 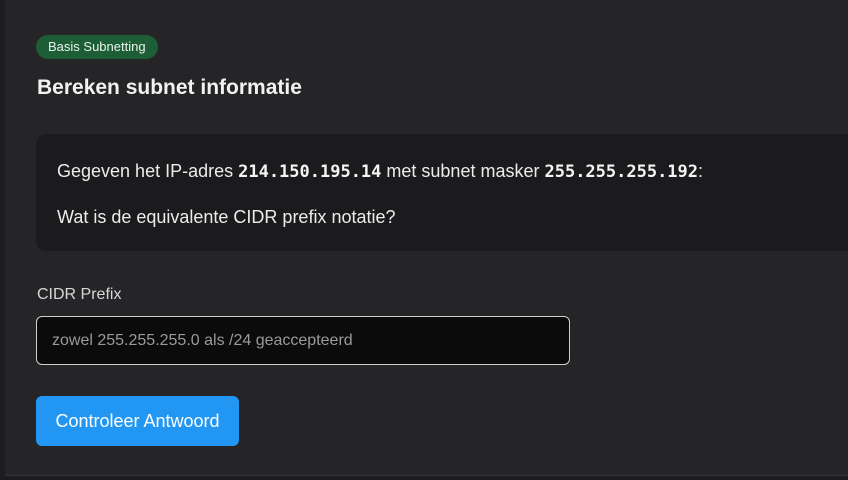 What do you see at coordinates (79, 294) in the screenshot?
I see `cidr-prefix-label: CIDR Prefix` at bounding box center [79, 294].